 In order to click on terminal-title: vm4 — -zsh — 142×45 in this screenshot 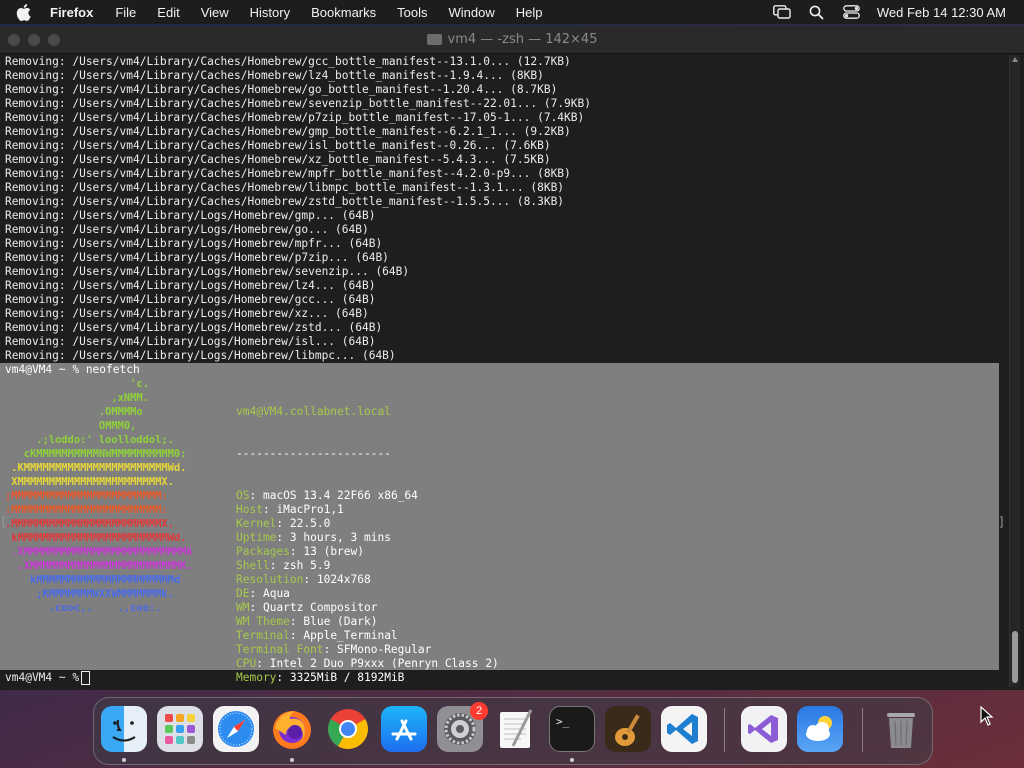, I will do `click(522, 39)`.